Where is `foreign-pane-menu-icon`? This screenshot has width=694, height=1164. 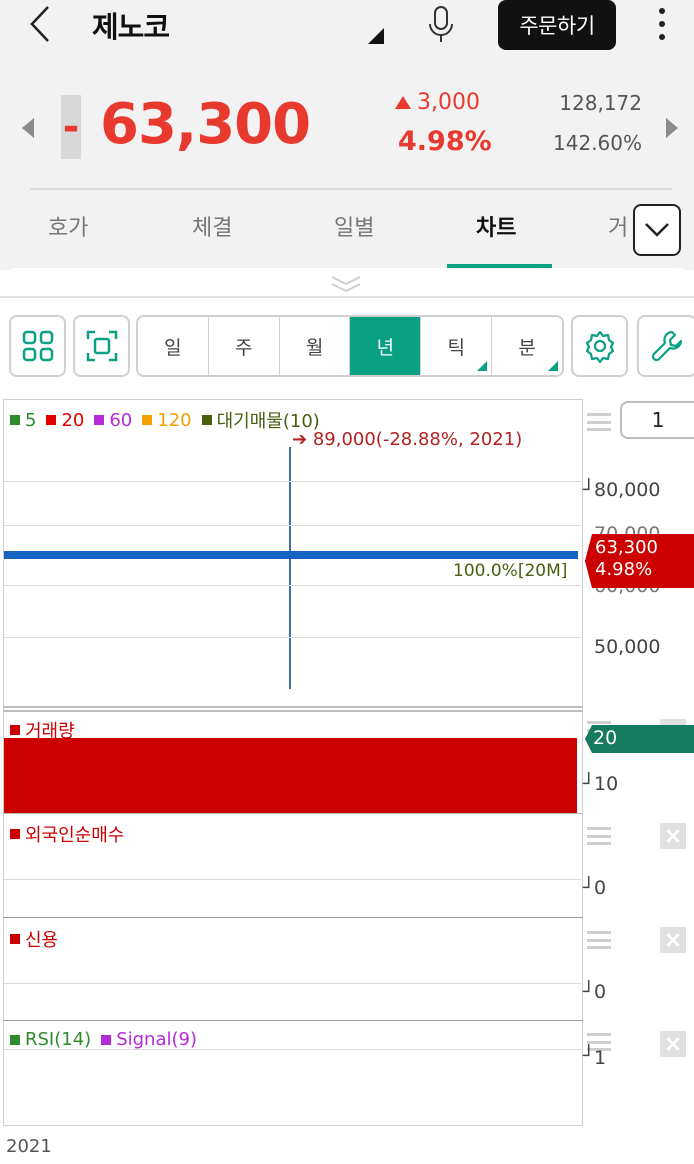 foreign-pane-menu-icon is located at coordinates (599, 836).